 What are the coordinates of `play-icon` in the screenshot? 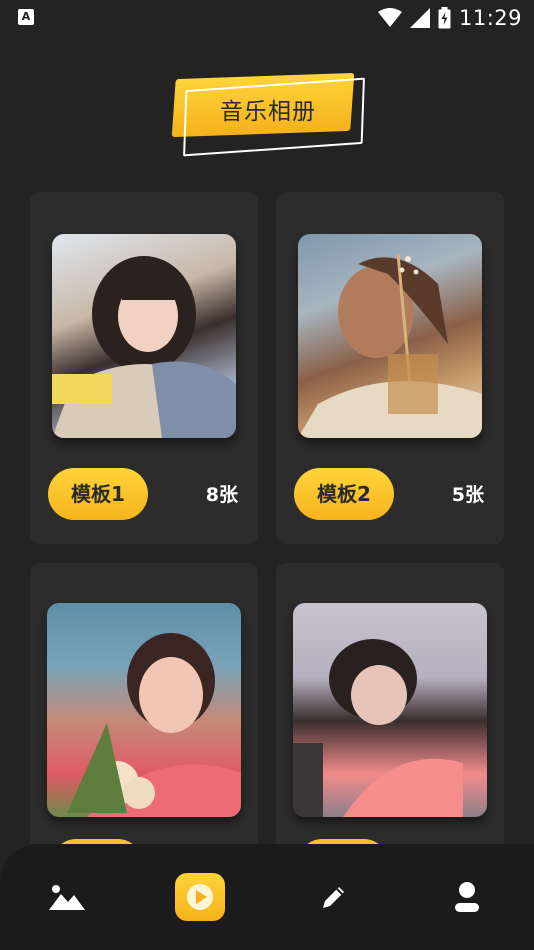 It's located at (200, 897).